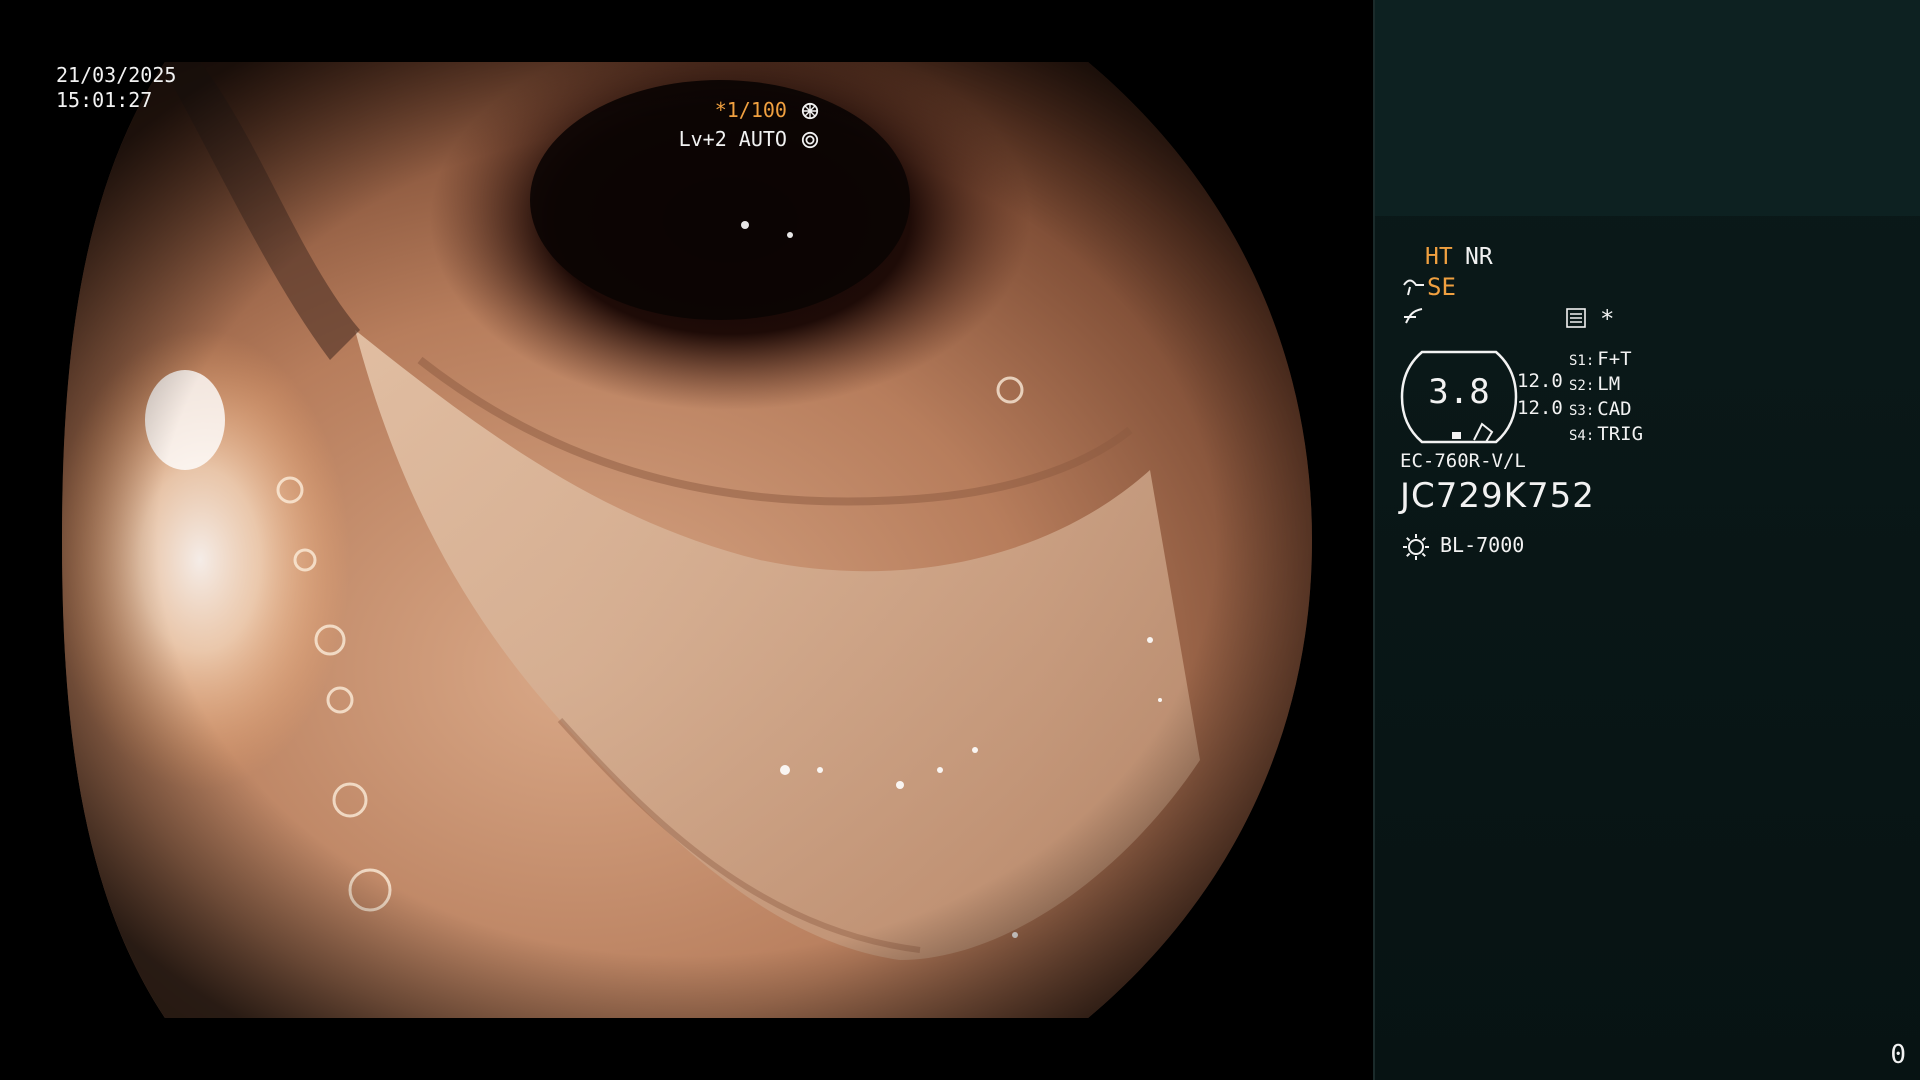 The height and width of the screenshot is (1080, 1920). Describe the element at coordinates (1441, 287) in the screenshot. I see `se-label: SE` at that location.